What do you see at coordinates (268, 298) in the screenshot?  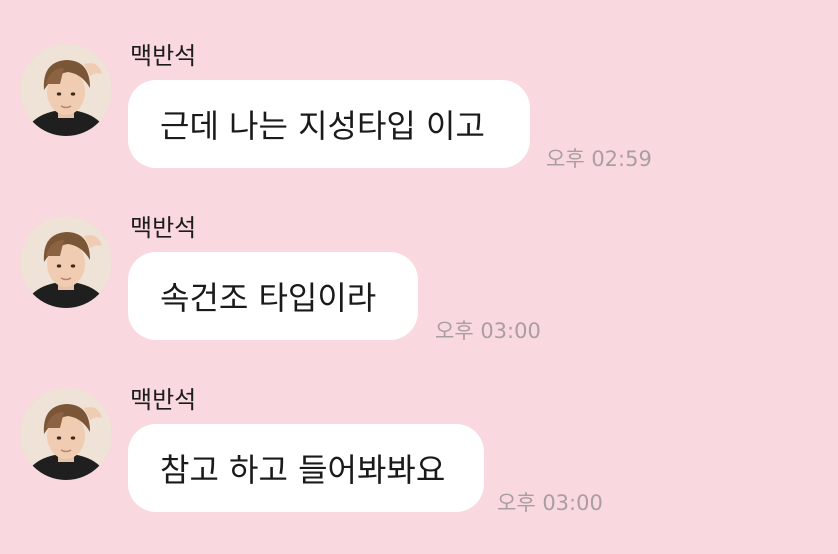 I see `message-text: 속건조 타입이라` at bounding box center [268, 298].